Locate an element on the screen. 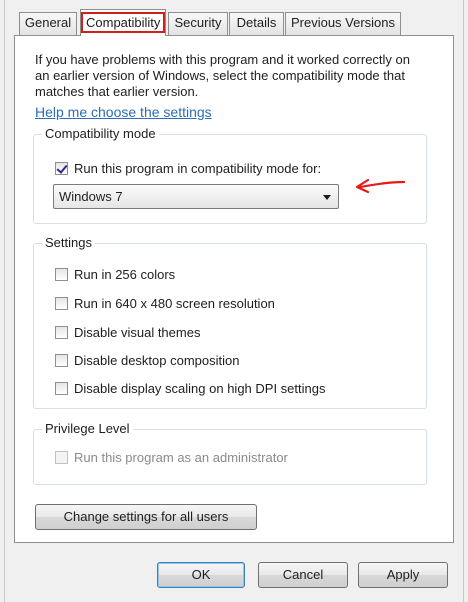  tab-general: General is located at coordinates (48, 23).